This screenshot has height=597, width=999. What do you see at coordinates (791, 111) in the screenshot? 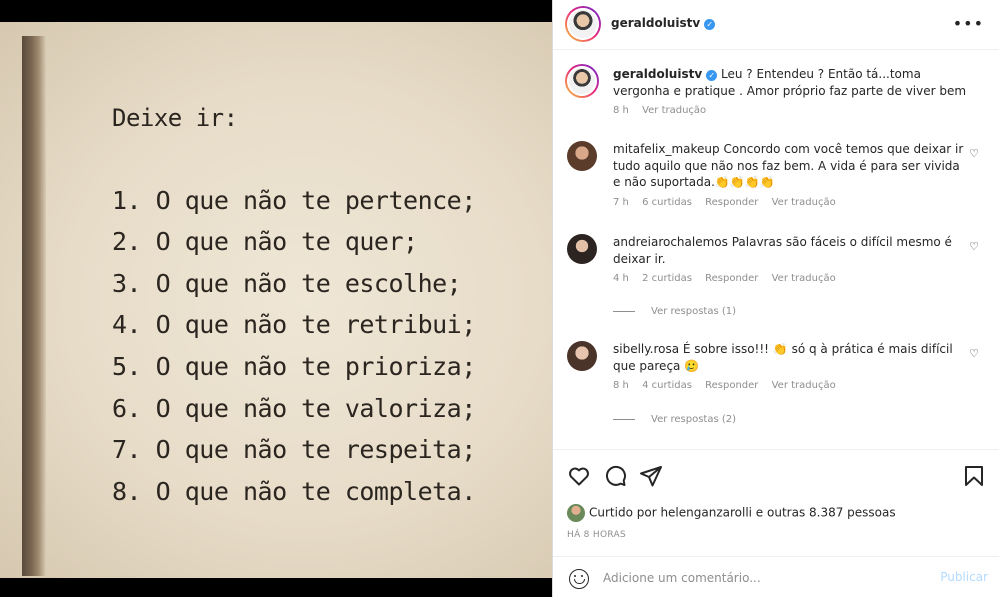
I see `caption-meta: 8 h Ver tradução` at bounding box center [791, 111].